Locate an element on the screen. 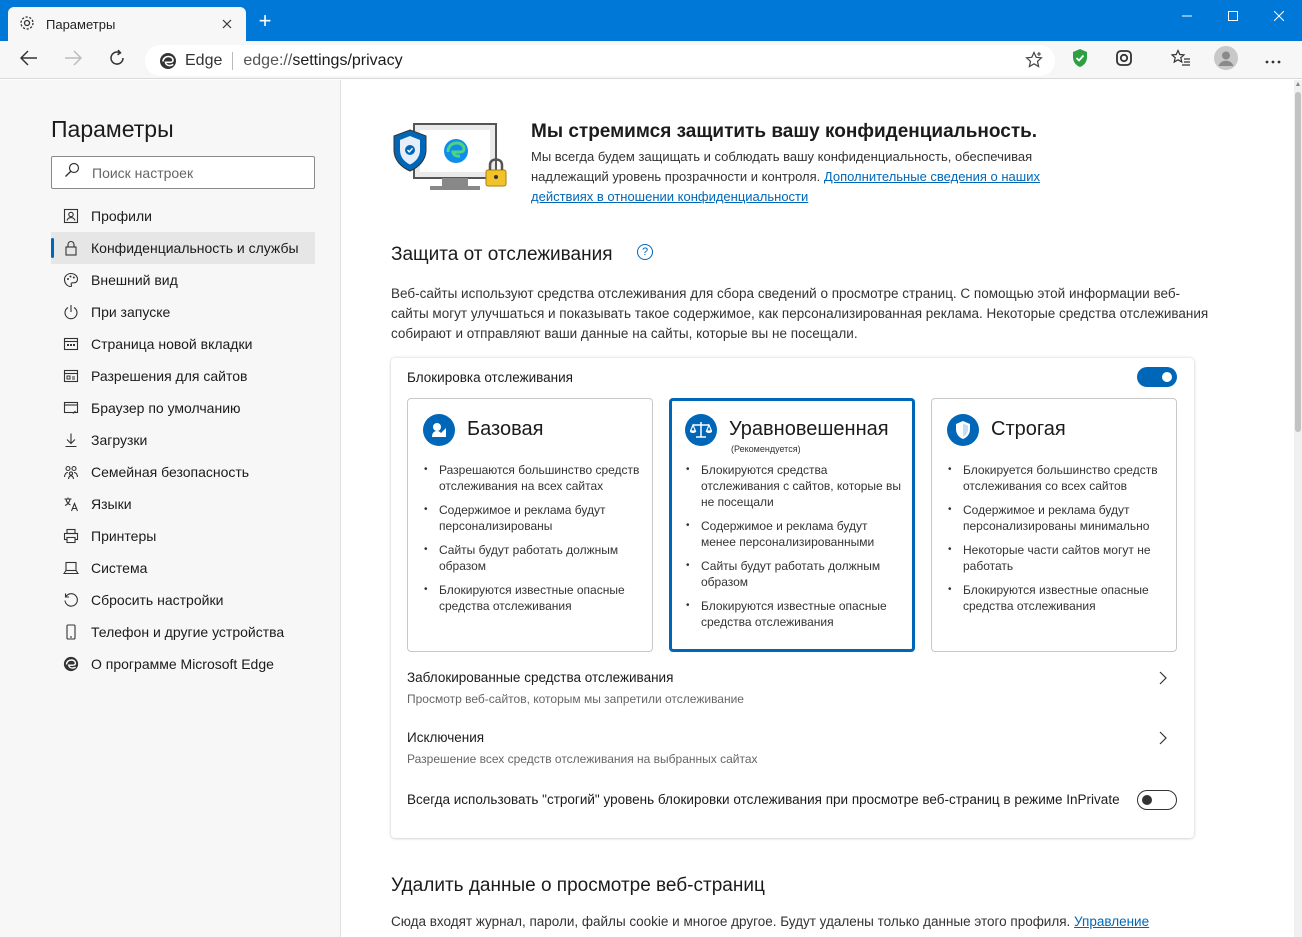 This screenshot has width=1302, height=937. sidebar-item-new-tab: Страница новой вкладки is located at coordinates (183, 344).